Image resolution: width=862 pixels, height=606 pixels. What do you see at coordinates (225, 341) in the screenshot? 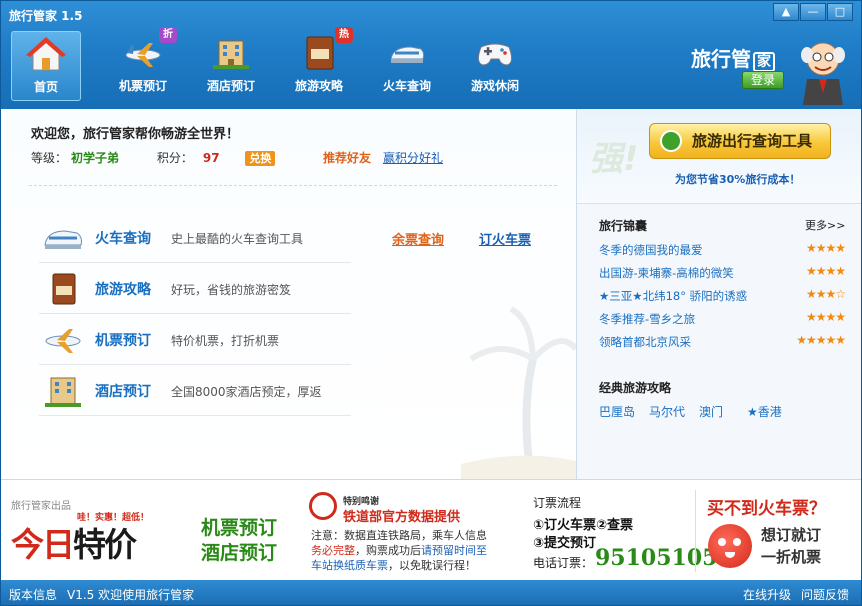
I see `service-desc: 特价机票，打折机票` at bounding box center [225, 341].